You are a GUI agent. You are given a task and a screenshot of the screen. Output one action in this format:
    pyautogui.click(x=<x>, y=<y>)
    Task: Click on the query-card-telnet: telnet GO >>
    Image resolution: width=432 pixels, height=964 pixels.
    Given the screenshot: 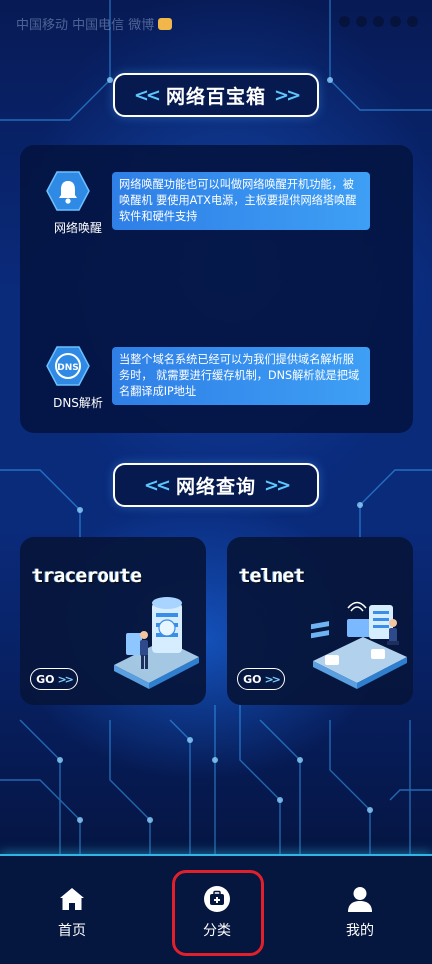 What is the action you would take?
    pyautogui.click(x=320, y=621)
    